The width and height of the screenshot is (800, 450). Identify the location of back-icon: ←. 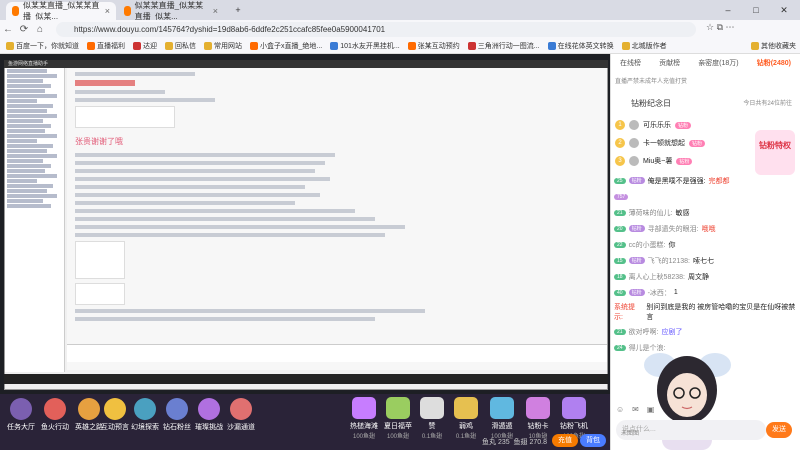
(8, 29).